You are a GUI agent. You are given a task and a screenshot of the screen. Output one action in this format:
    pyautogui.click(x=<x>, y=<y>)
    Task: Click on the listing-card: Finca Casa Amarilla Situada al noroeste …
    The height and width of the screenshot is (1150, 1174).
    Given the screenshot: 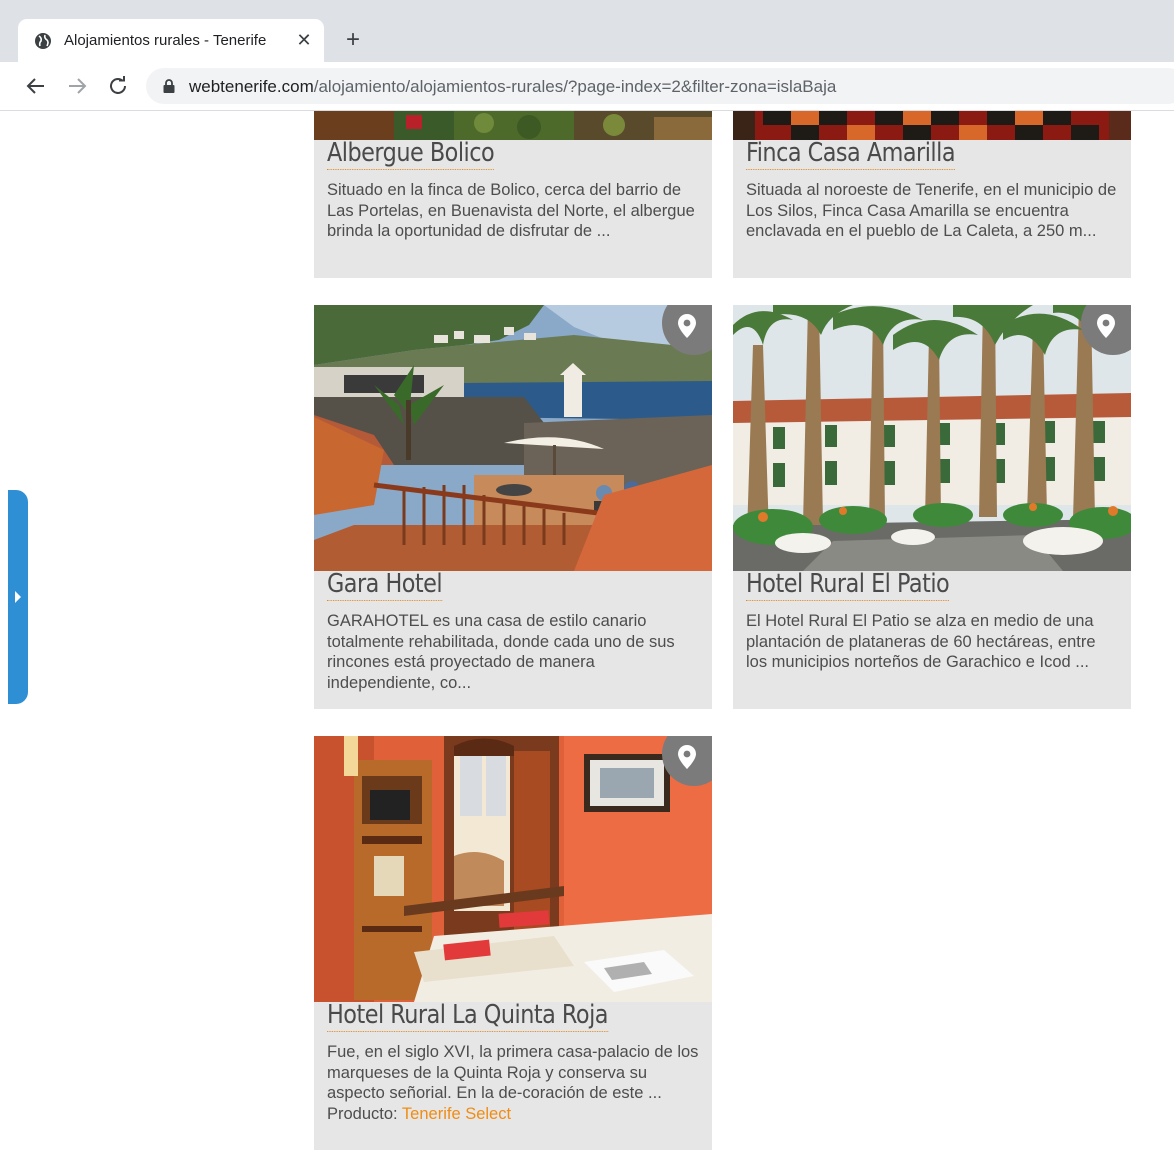 What is the action you would take?
    pyautogui.click(x=932, y=194)
    